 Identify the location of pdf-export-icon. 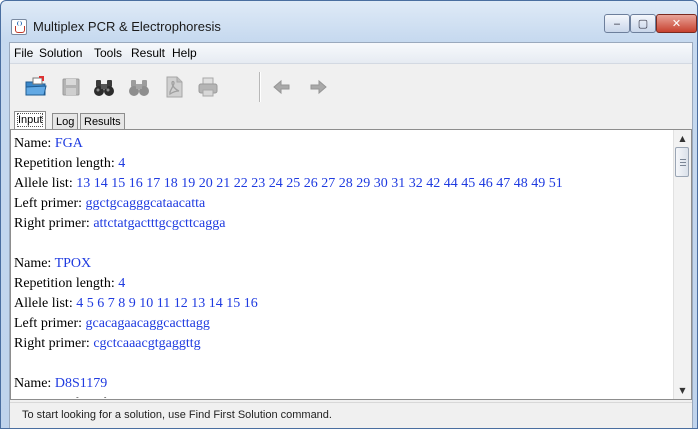
(174, 87).